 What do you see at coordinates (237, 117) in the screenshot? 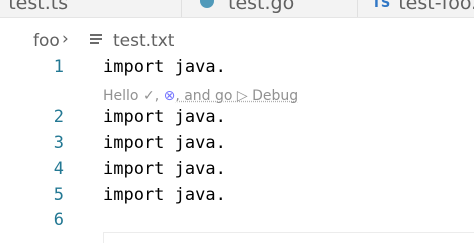
I see `code-line: 2 import java.` at bounding box center [237, 117].